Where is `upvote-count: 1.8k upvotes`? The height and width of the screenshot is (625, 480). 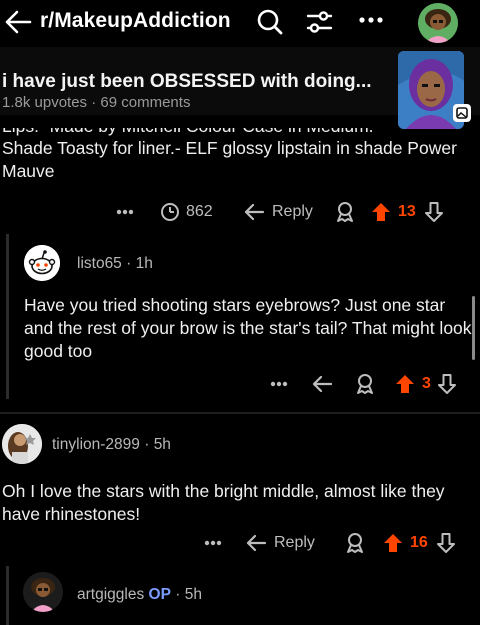
upvote-count: 1.8k upvotes is located at coordinates (45, 102).